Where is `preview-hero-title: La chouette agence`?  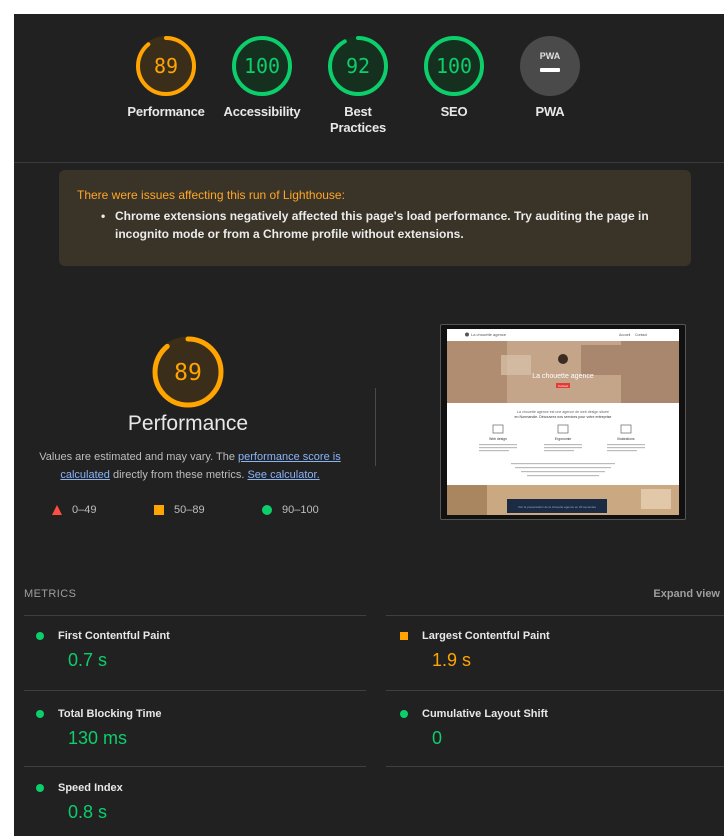
preview-hero-title: La chouette agence is located at coordinates (563, 376).